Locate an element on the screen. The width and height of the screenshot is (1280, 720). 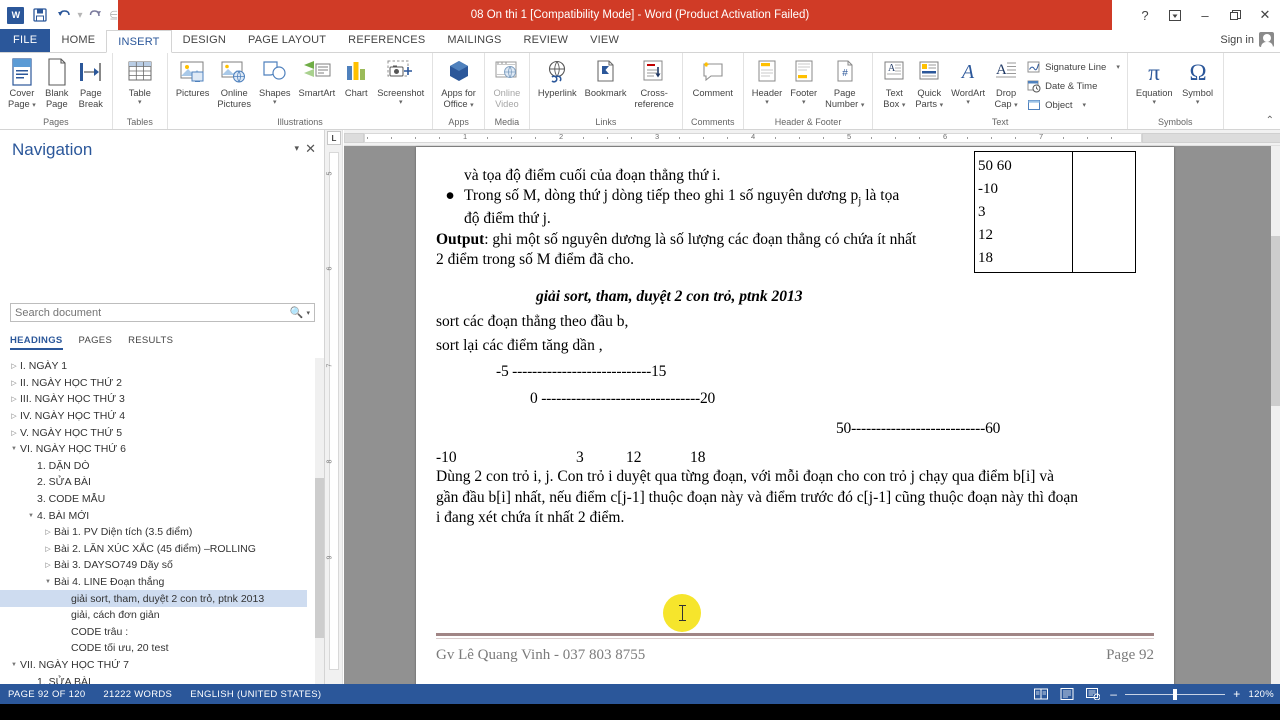
print-layout-icon is located at coordinates (1067, 694).